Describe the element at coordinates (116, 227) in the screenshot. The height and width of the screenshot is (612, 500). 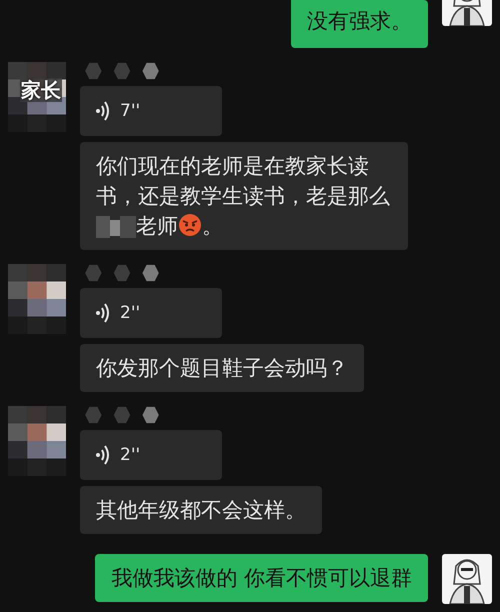
I see `redaction-mosaic-drawing` at that location.